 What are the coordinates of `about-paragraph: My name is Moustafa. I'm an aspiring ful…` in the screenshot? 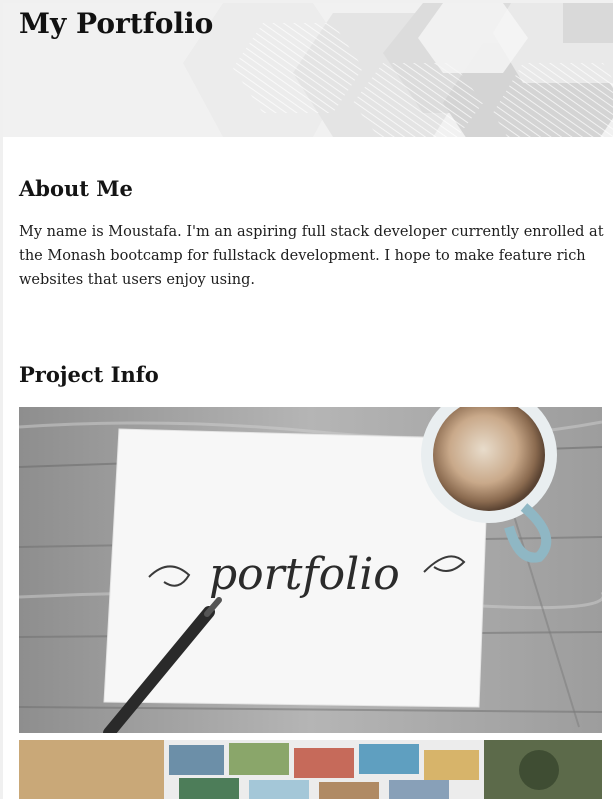 It's located at (311, 256).